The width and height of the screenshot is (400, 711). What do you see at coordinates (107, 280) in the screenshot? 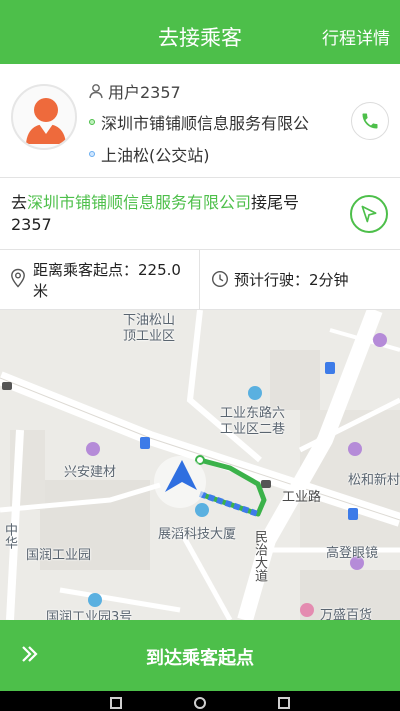
I see `distance-text: 距离乘客起点：225.0米` at bounding box center [107, 280].